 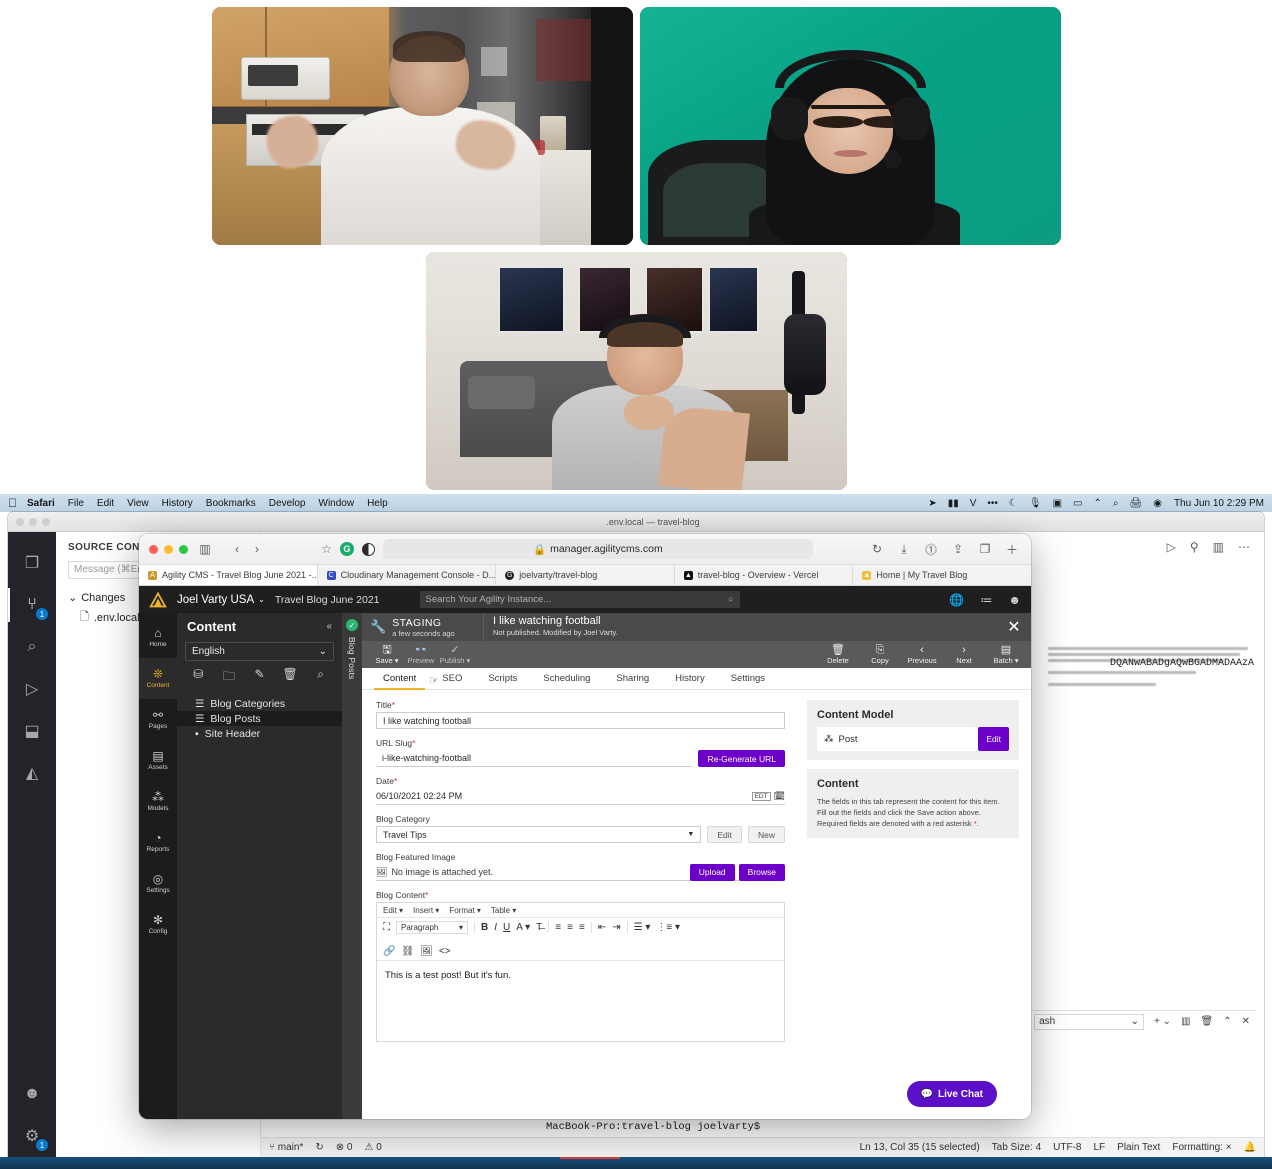 What do you see at coordinates (426, 910) in the screenshot?
I see `rte-menu-insert: Insert ▾` at bounding box center [426, 910].